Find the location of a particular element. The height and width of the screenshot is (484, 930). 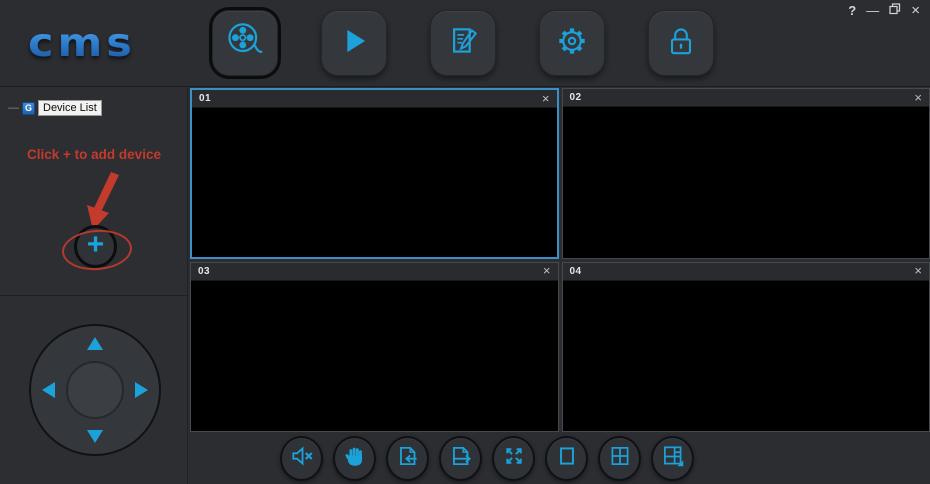

ptz-up-arrow is located at coordinates (95, 343).